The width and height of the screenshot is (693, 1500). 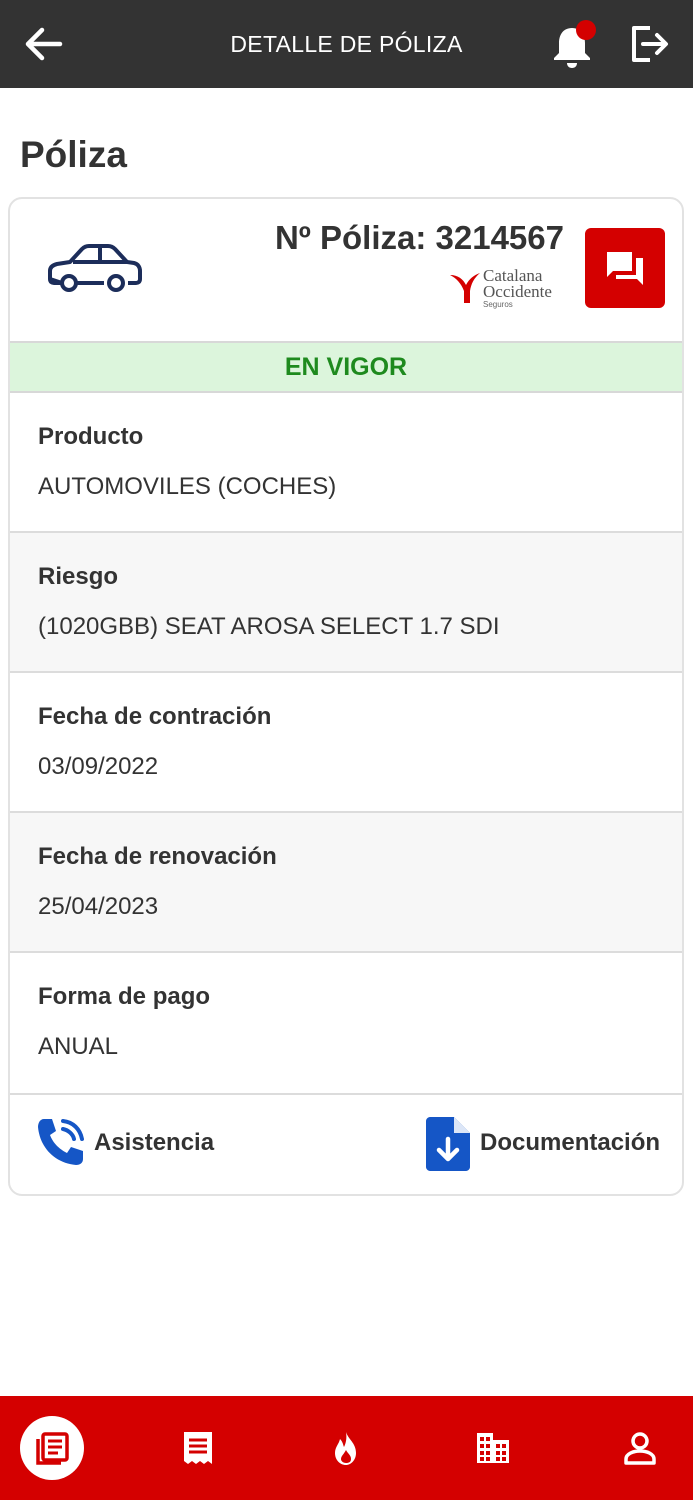 I want to click on phone-assistance-icon, so click(x=61, y=1142).